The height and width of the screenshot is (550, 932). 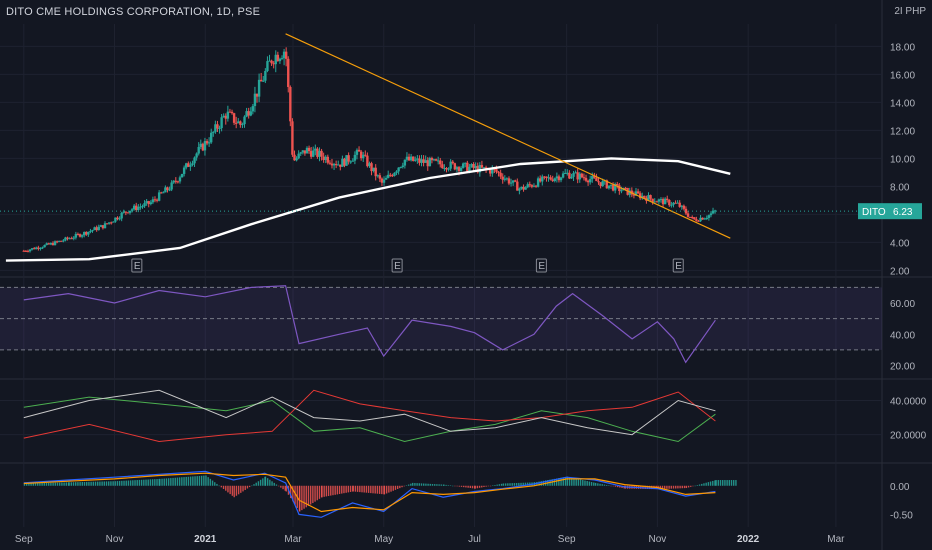 I want to click on price-tick-label: 2.00, so click(x=900, y=271).